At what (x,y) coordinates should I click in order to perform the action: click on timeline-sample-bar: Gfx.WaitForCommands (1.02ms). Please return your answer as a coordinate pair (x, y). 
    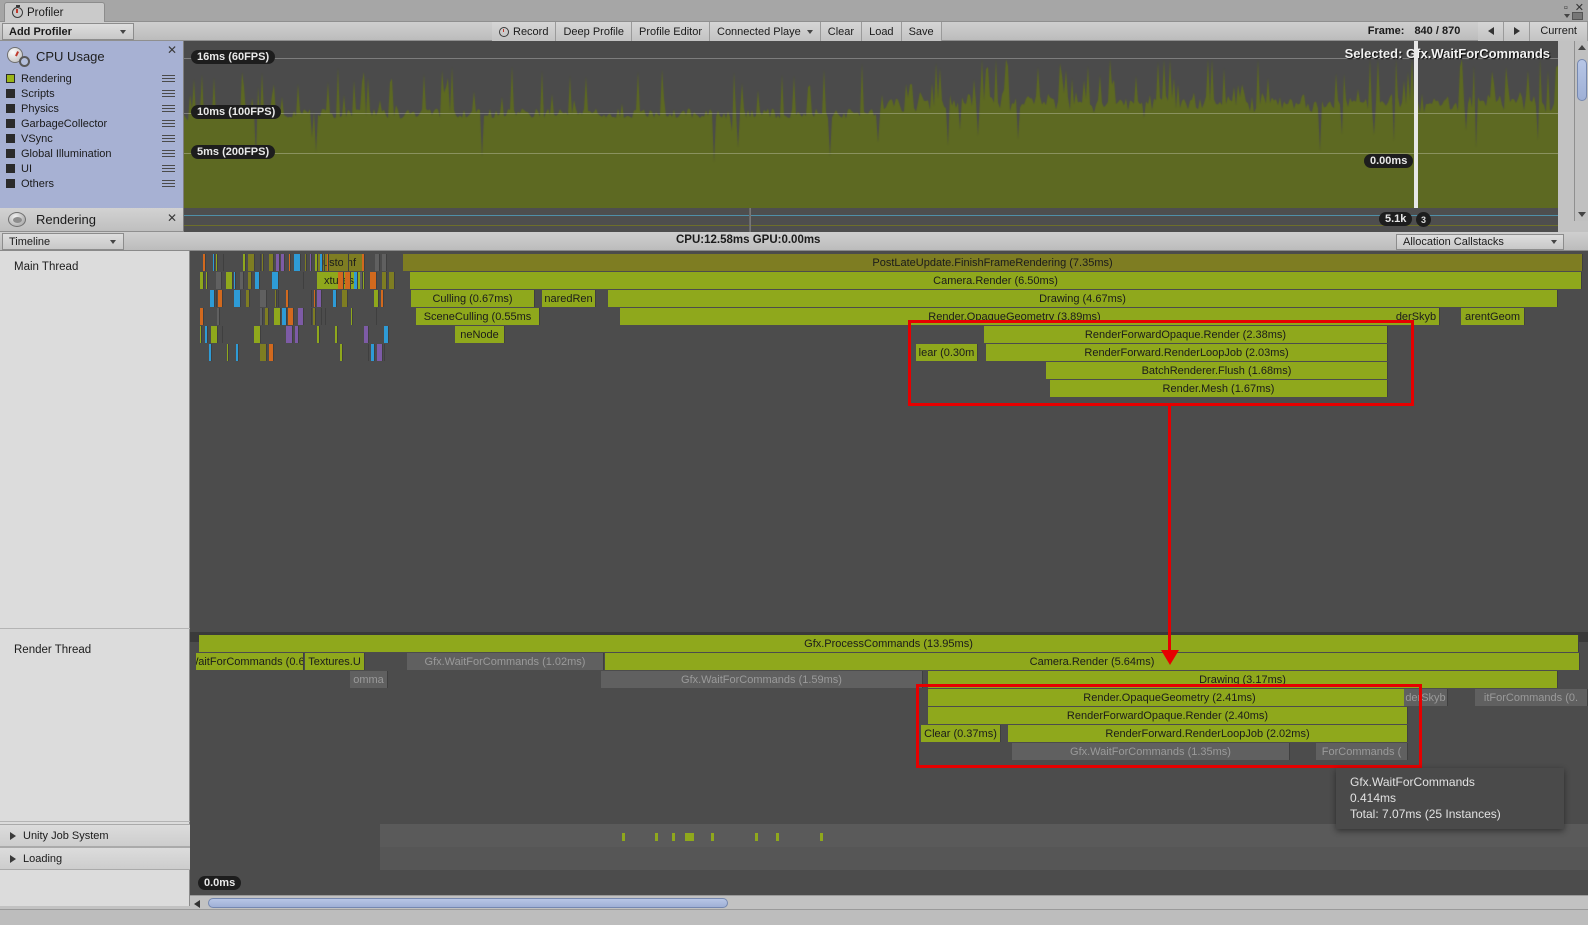
    Looking at the image, I should click on (505, 661).